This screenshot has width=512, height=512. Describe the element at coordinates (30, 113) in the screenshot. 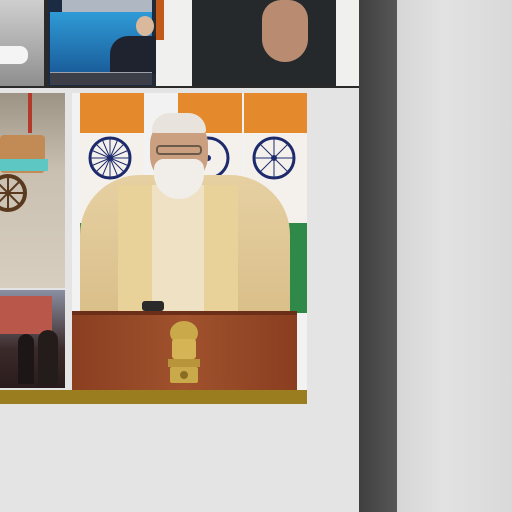

I see `red-pole` at that location.